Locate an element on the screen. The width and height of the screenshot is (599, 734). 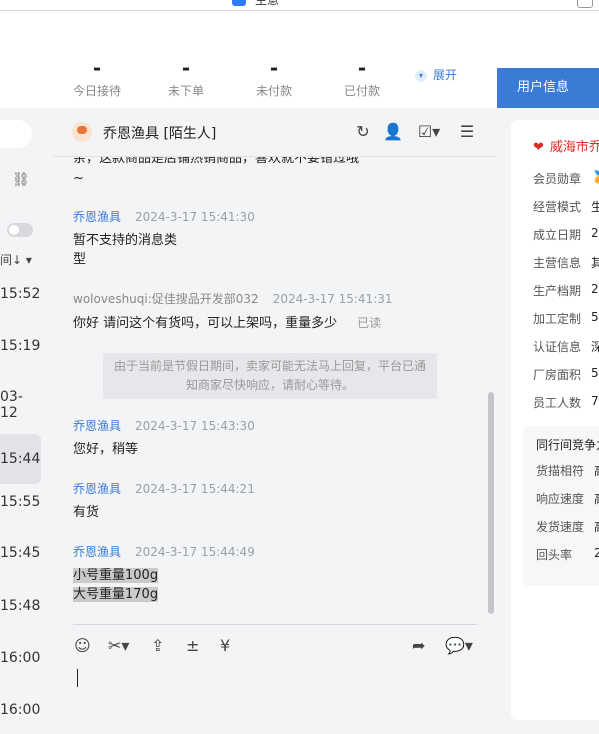
stat-not-ordered: - 未下单 is located at coordinates (186, 77).